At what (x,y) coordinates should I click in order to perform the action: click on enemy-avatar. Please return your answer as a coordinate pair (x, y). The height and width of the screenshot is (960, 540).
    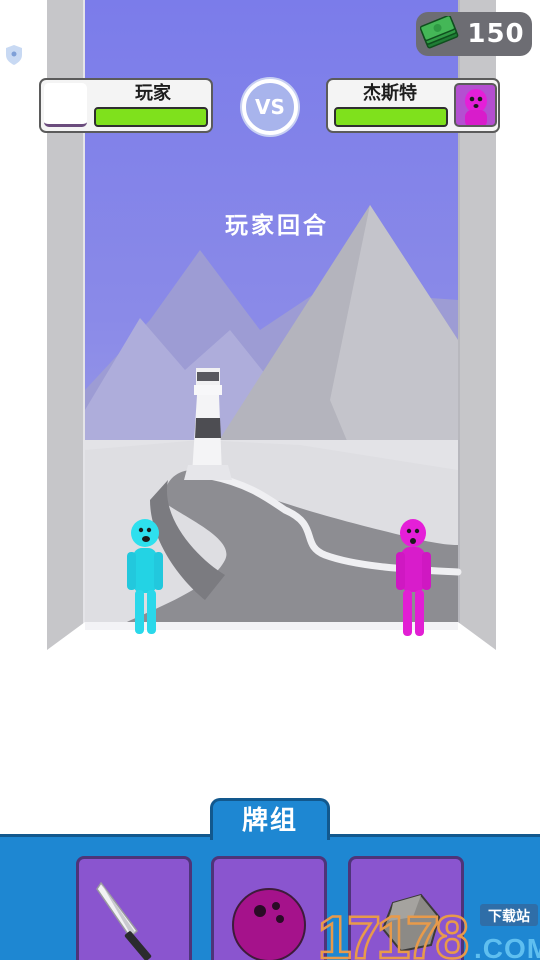
    Looking at the image, I should click on (475, 105).